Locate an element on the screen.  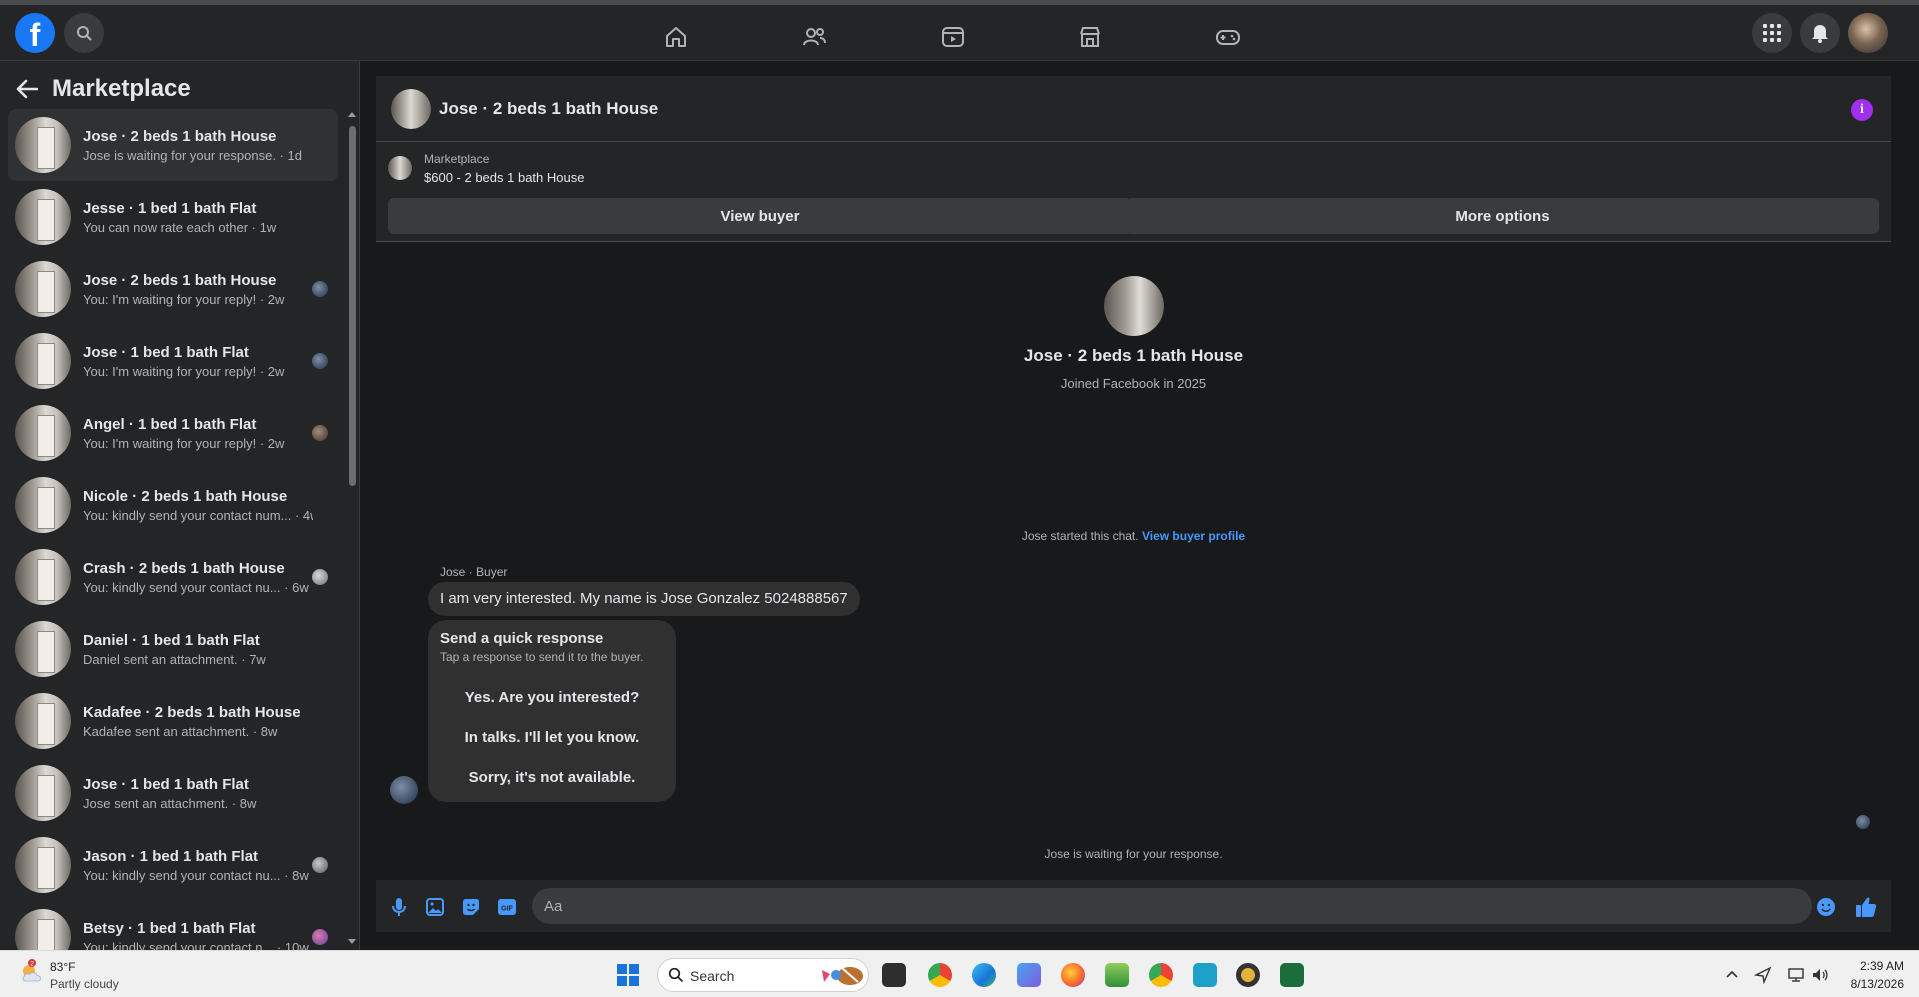
chat-title: Jose · 2 beds 1 bath House is located at coordinates (548, 109).